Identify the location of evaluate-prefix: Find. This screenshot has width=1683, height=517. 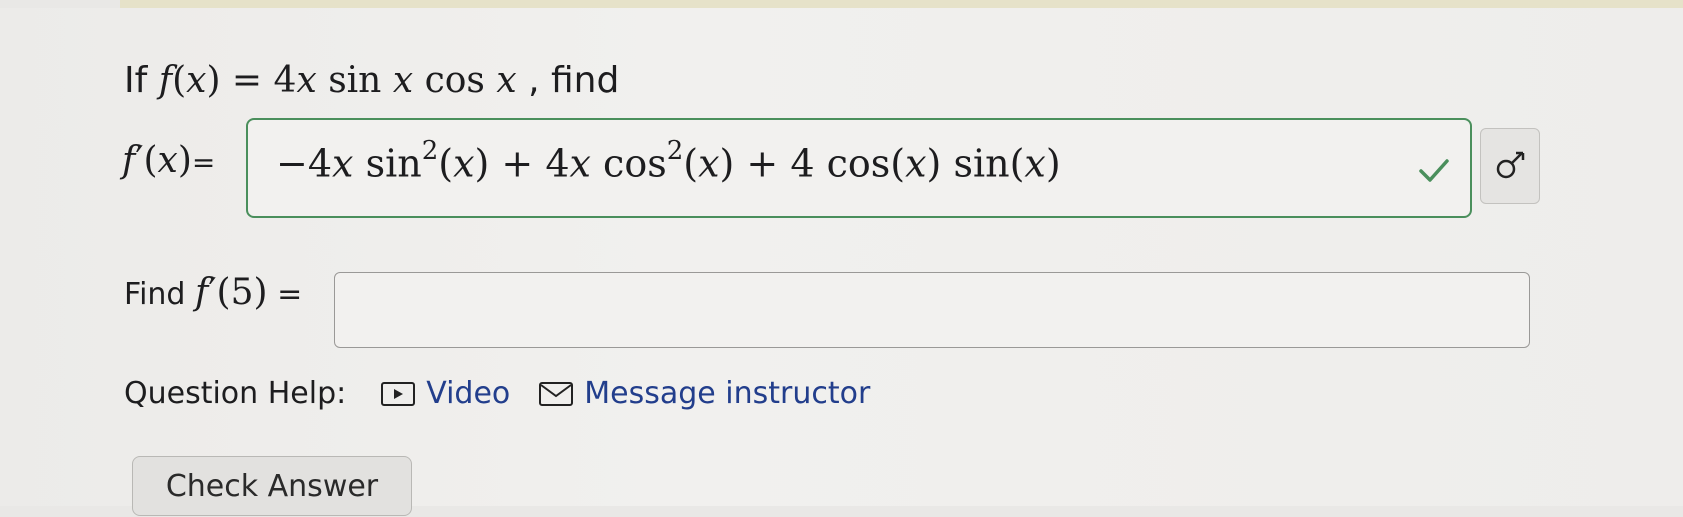
(155, 294).